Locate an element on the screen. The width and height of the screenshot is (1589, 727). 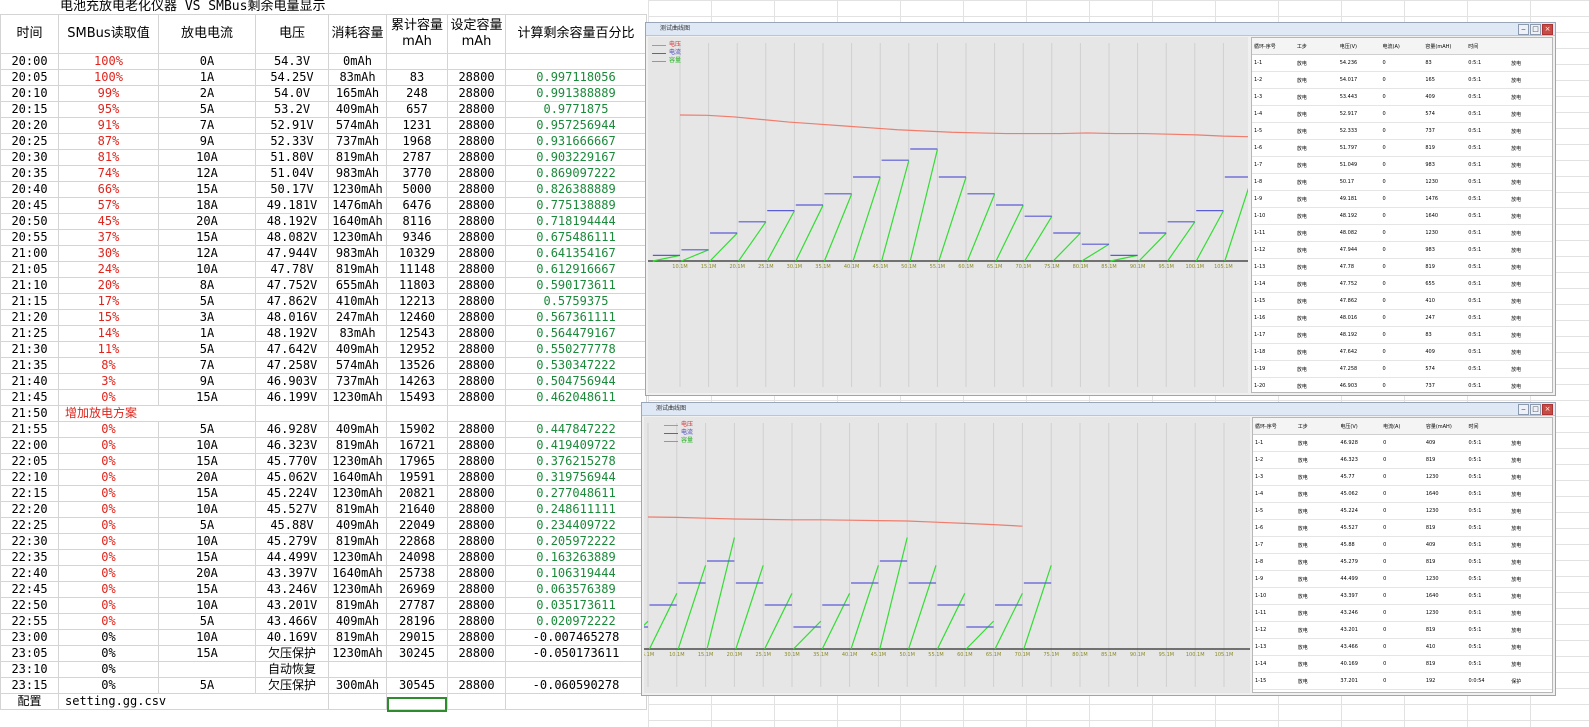
table-cell: 22:20 is located at coordinates (29, 509).